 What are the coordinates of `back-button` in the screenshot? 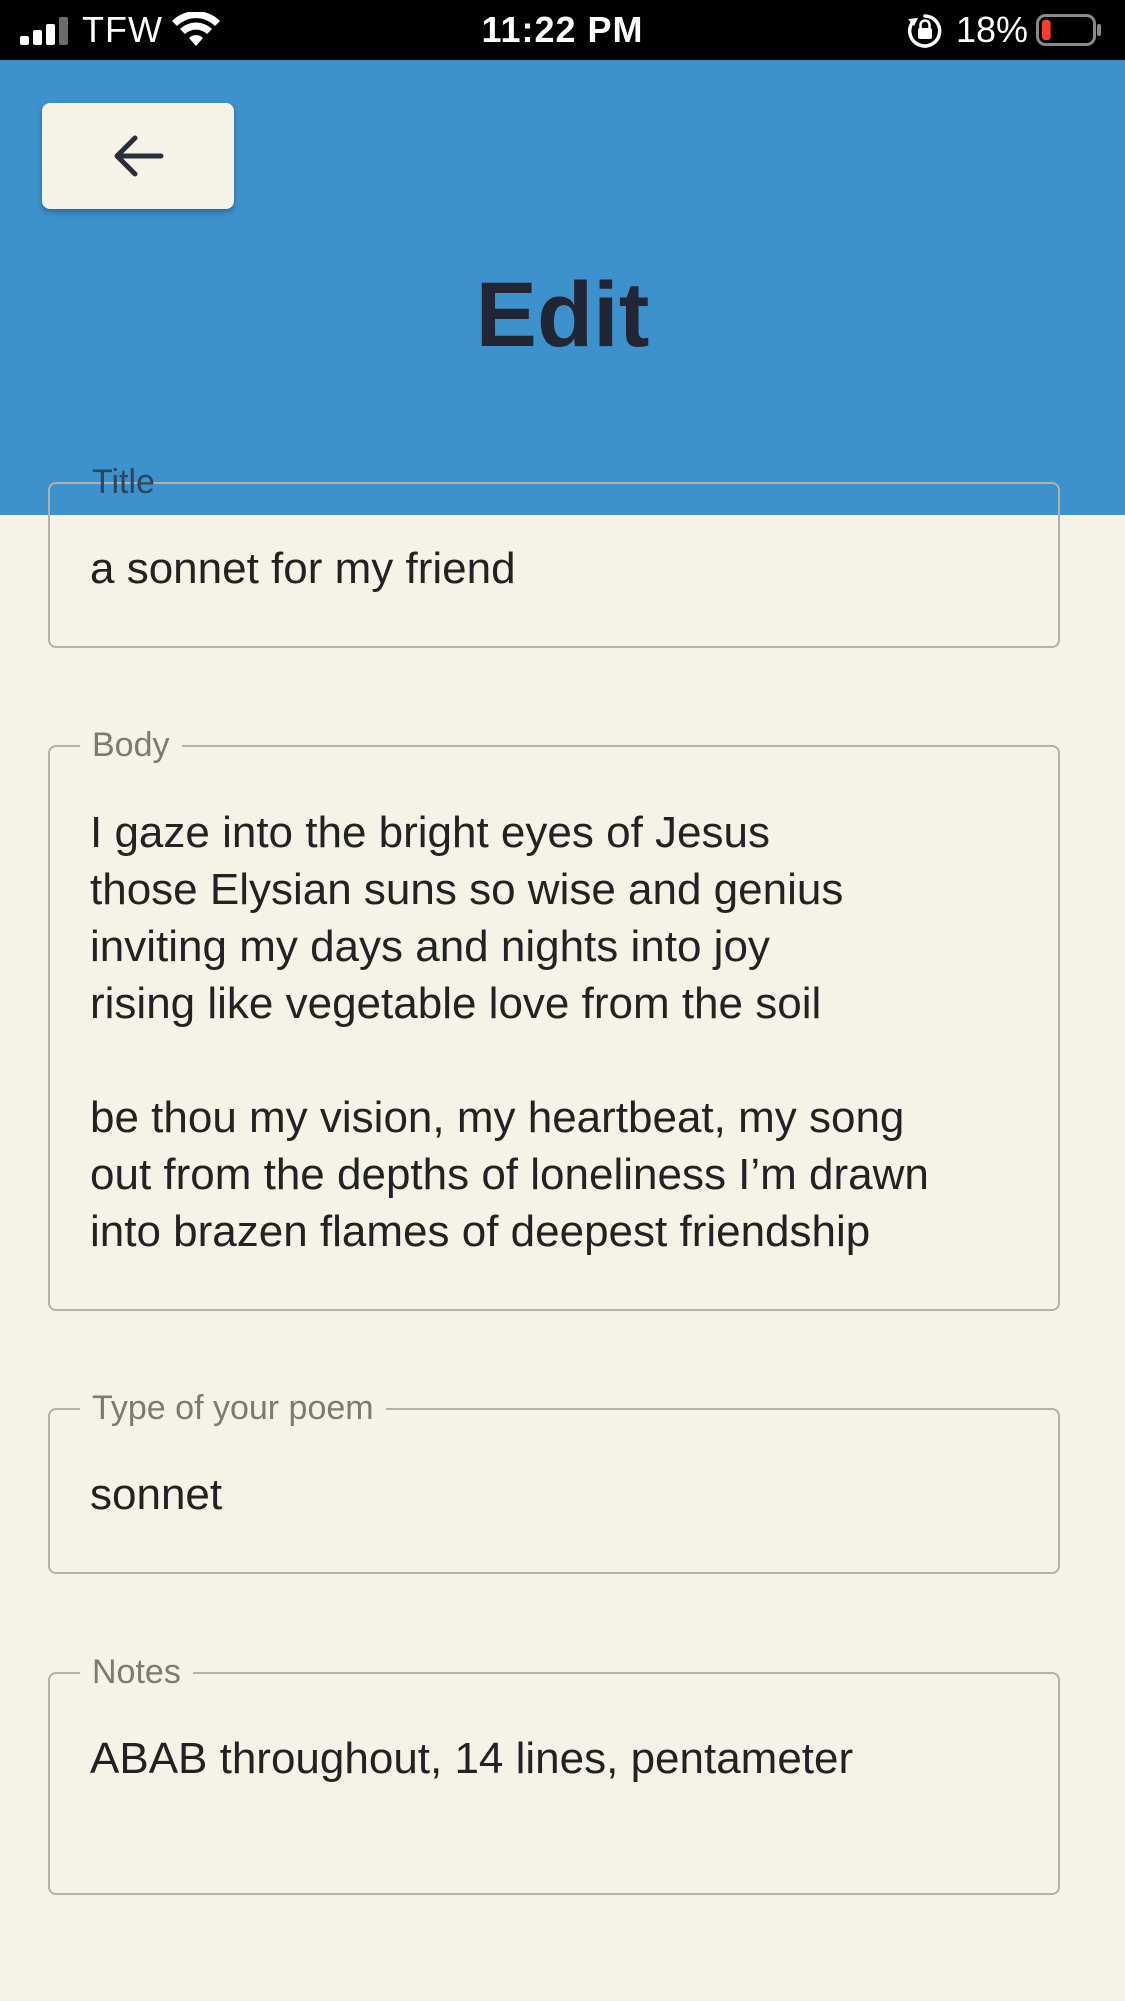 It's located at (138, 156).